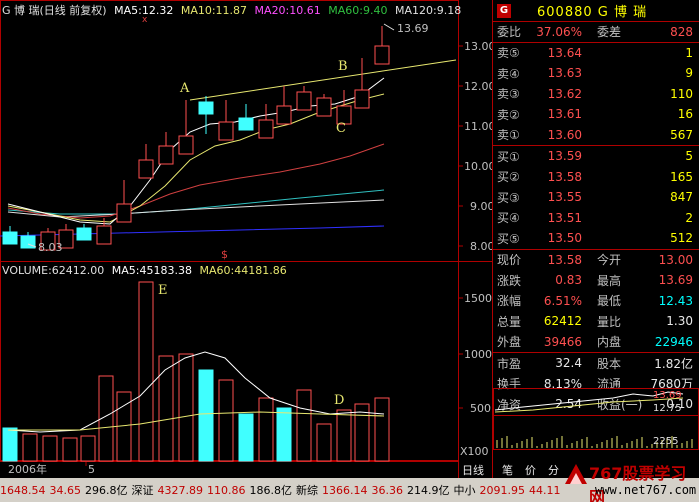 The width and height of the screenshot is (699, 502). I want to click on buy-row-3: 买③ 13.55 847, so click(596, 197).